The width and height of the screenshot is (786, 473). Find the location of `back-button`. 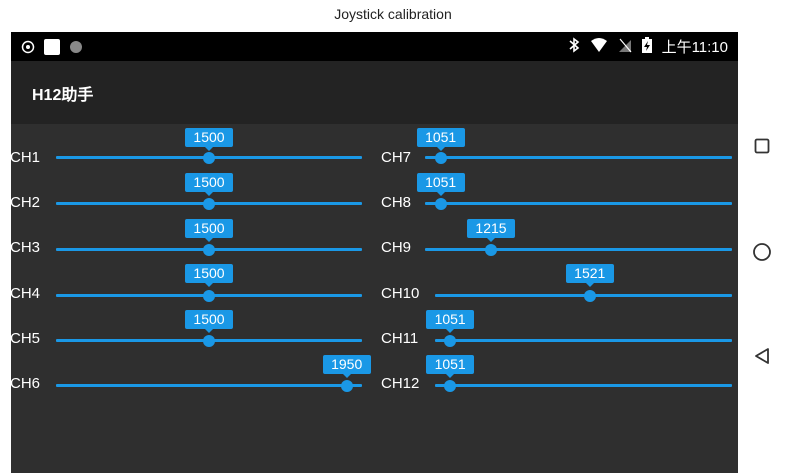

back-button is located at coordinates (762, 358).